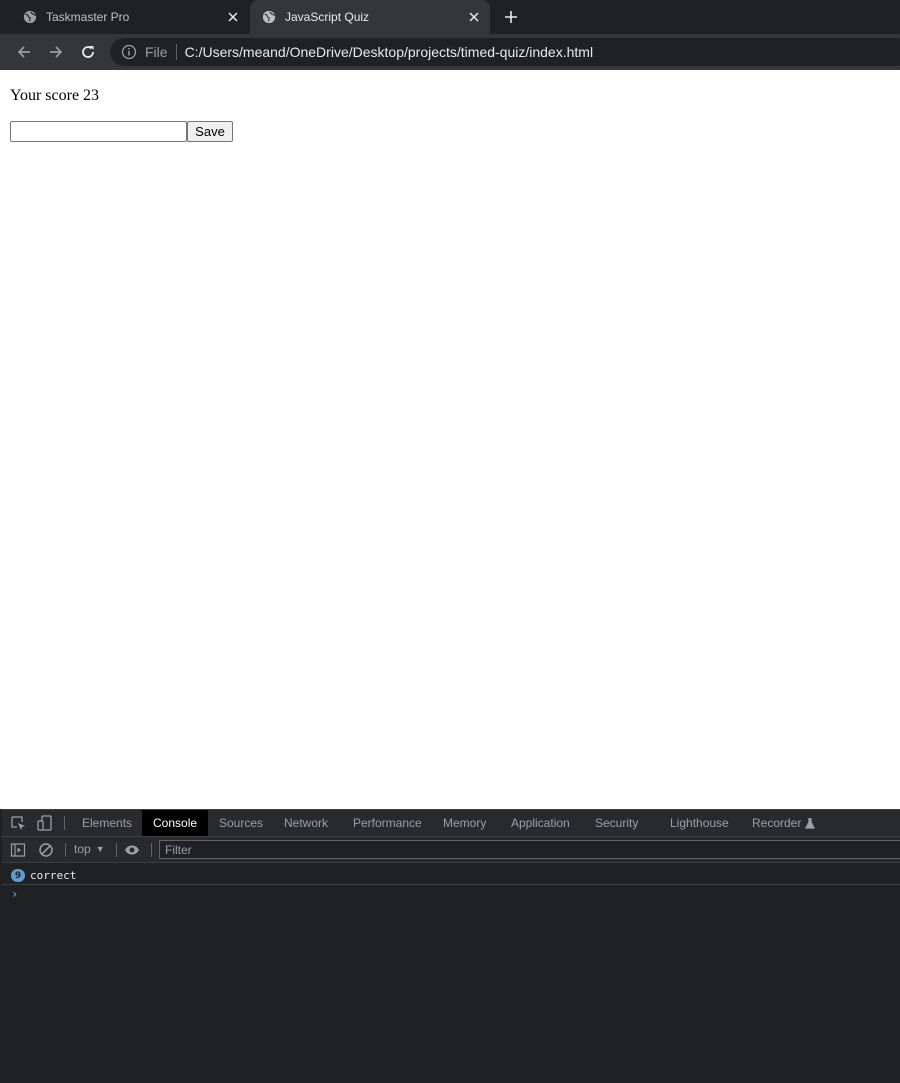 This screenshot has height=1083, width=900. Describe the element at coordinates (327, 17) in the screenshot. I see `tab-title: JavaScript Quiz` at that location.